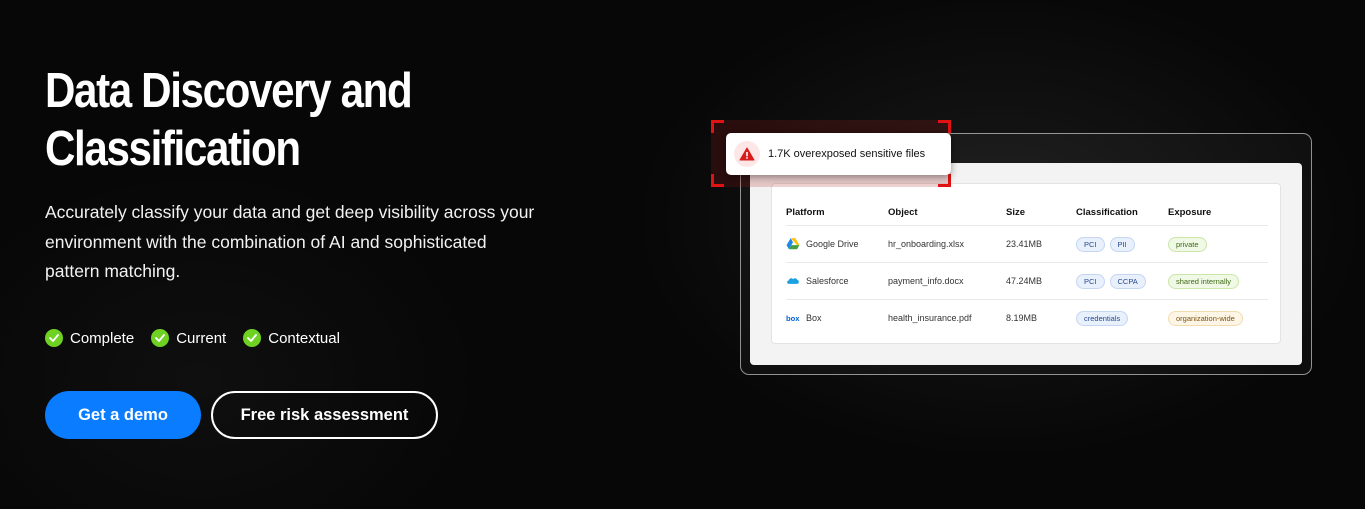 The width and height of the screenshot is (1365, 509). Describe the element at coordinates (814, 318) in the screenshot. I see `platform-name: Box` at that location.